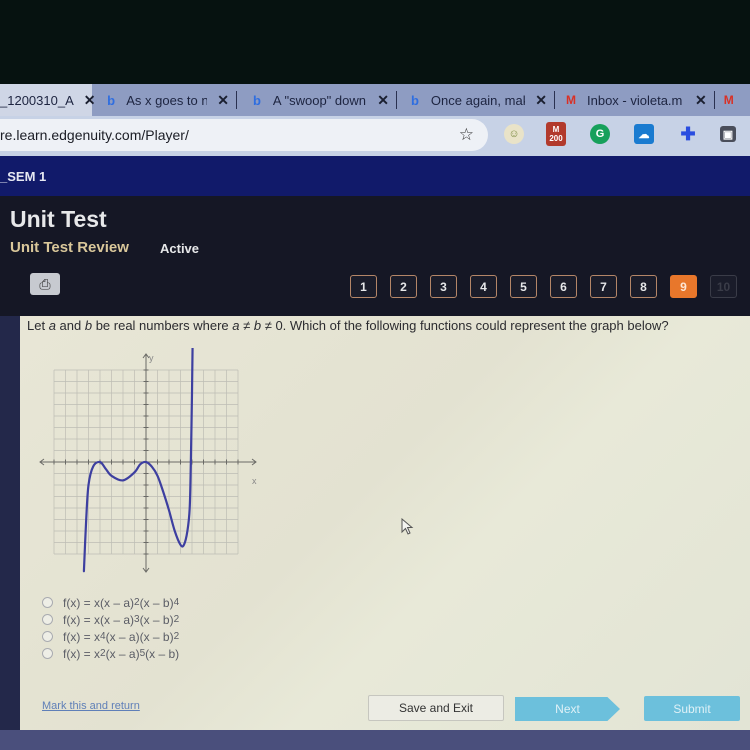  I want to click on course-label: _SEM 1, so click(23, 176).